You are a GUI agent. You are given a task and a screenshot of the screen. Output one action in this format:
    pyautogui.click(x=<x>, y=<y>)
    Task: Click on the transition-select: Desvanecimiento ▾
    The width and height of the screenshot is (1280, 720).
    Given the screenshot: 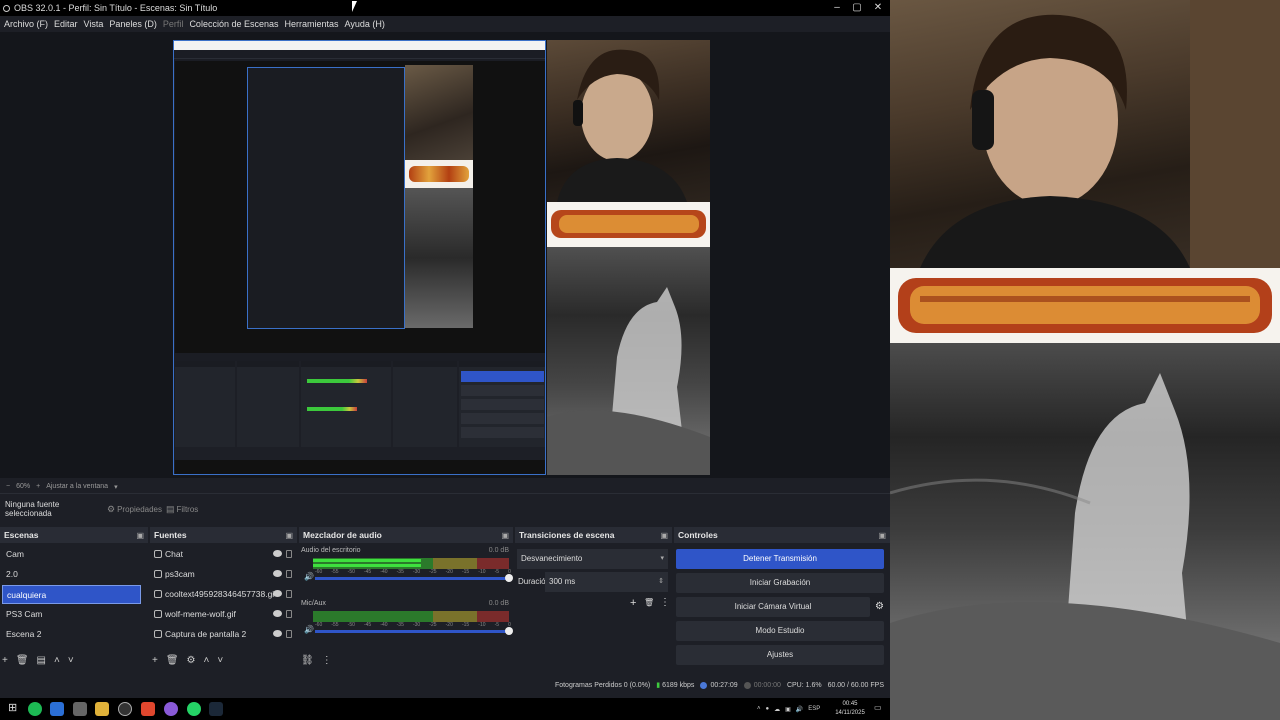 What is the action you would take?
    pyautogui.click(x=592, y=559)
    